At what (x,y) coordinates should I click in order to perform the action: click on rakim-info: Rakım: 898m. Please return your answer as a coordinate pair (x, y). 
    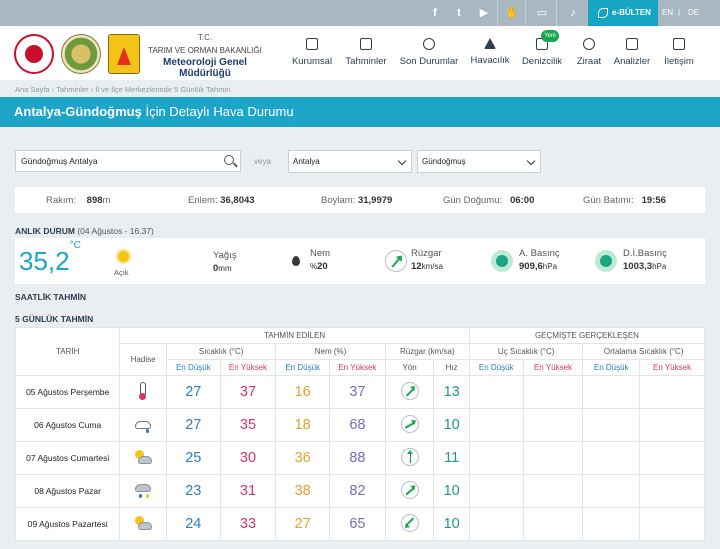
    Looking at the image, I should click on (78, 200).